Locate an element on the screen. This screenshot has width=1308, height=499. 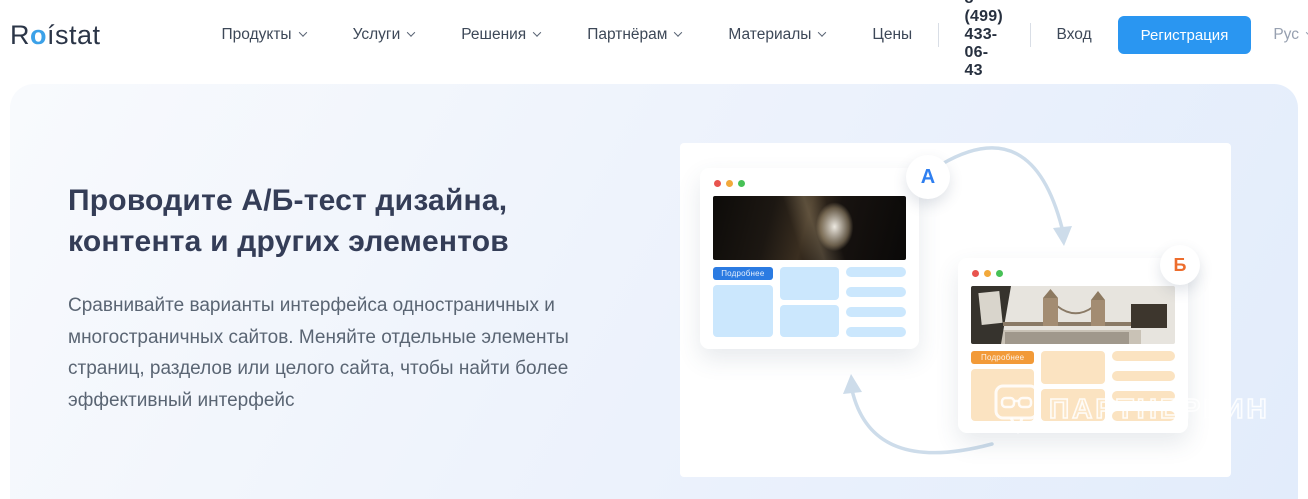
nav-item-materials: Материалы is located at coordinates (777, 35).